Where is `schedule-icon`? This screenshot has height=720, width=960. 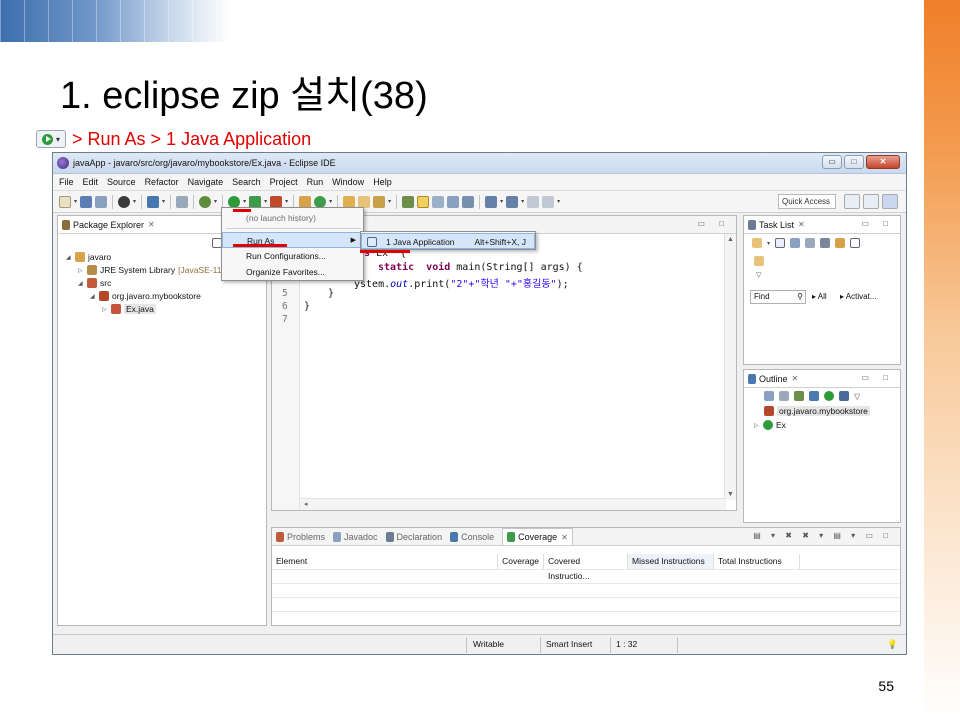 schedule-icon is located at coordinates (795, 243).